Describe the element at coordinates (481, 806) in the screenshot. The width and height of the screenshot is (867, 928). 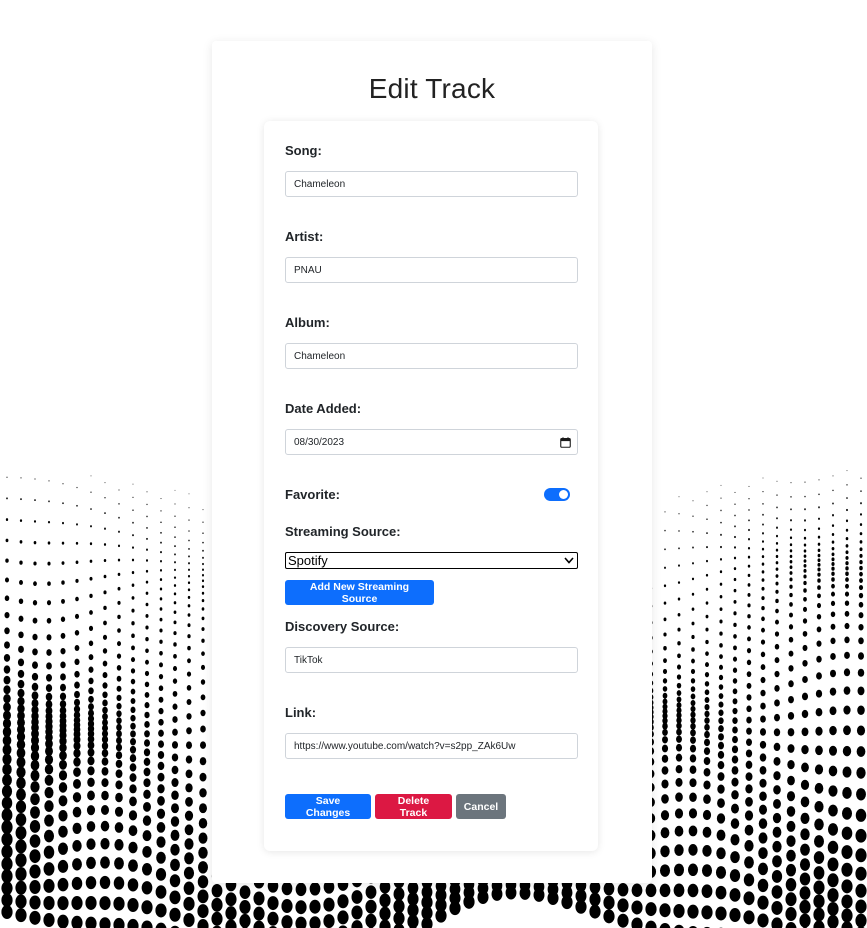
I see `cancel-button: Cancel` at that location.